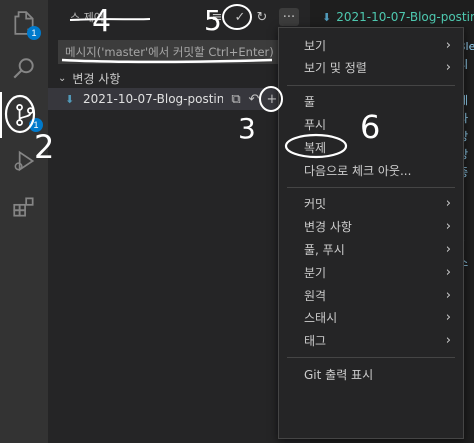 This screenshot has width=474, height=443. I want to click on menu-item: 태그 ›, so click(371, 341).